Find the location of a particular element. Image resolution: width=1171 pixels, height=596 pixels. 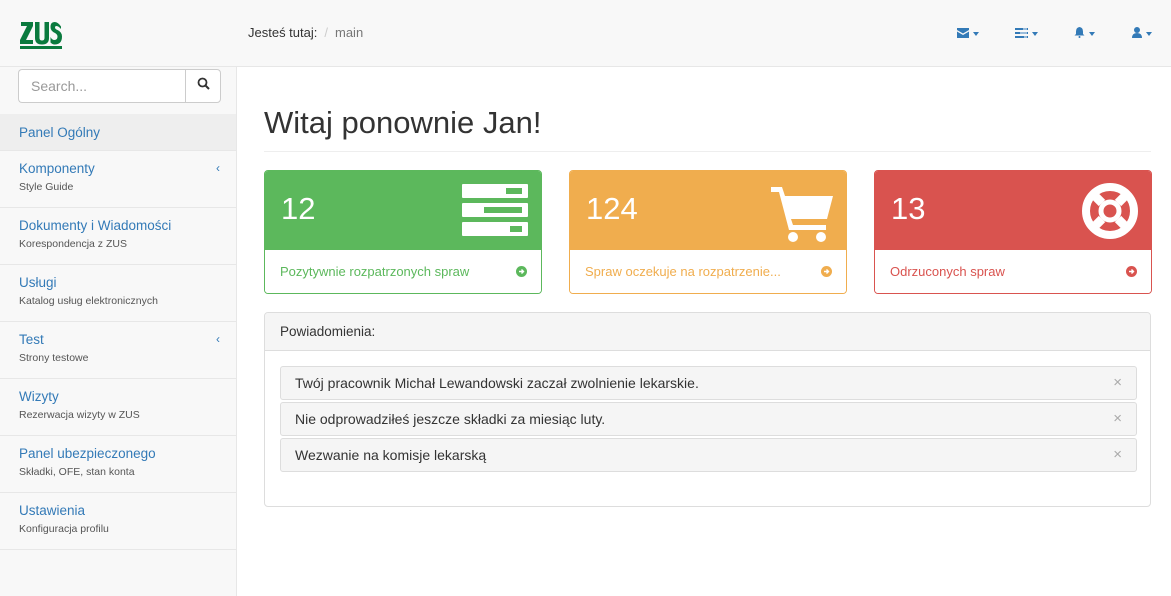

search-button is located at coordinates (203, 86).